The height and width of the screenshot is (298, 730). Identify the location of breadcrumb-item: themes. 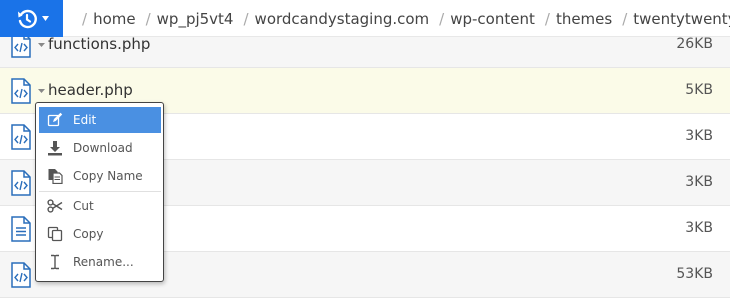
(584, 19).